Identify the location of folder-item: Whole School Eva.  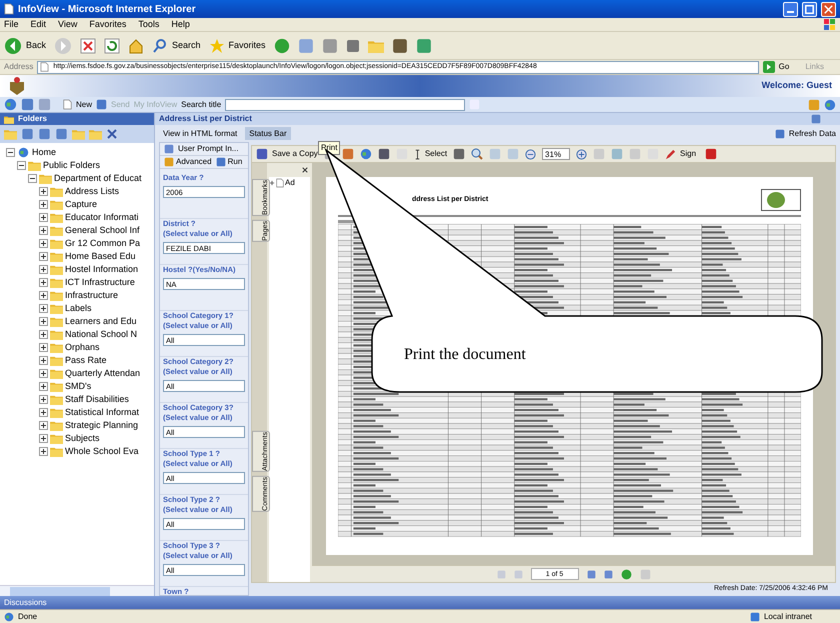
(102, 451).